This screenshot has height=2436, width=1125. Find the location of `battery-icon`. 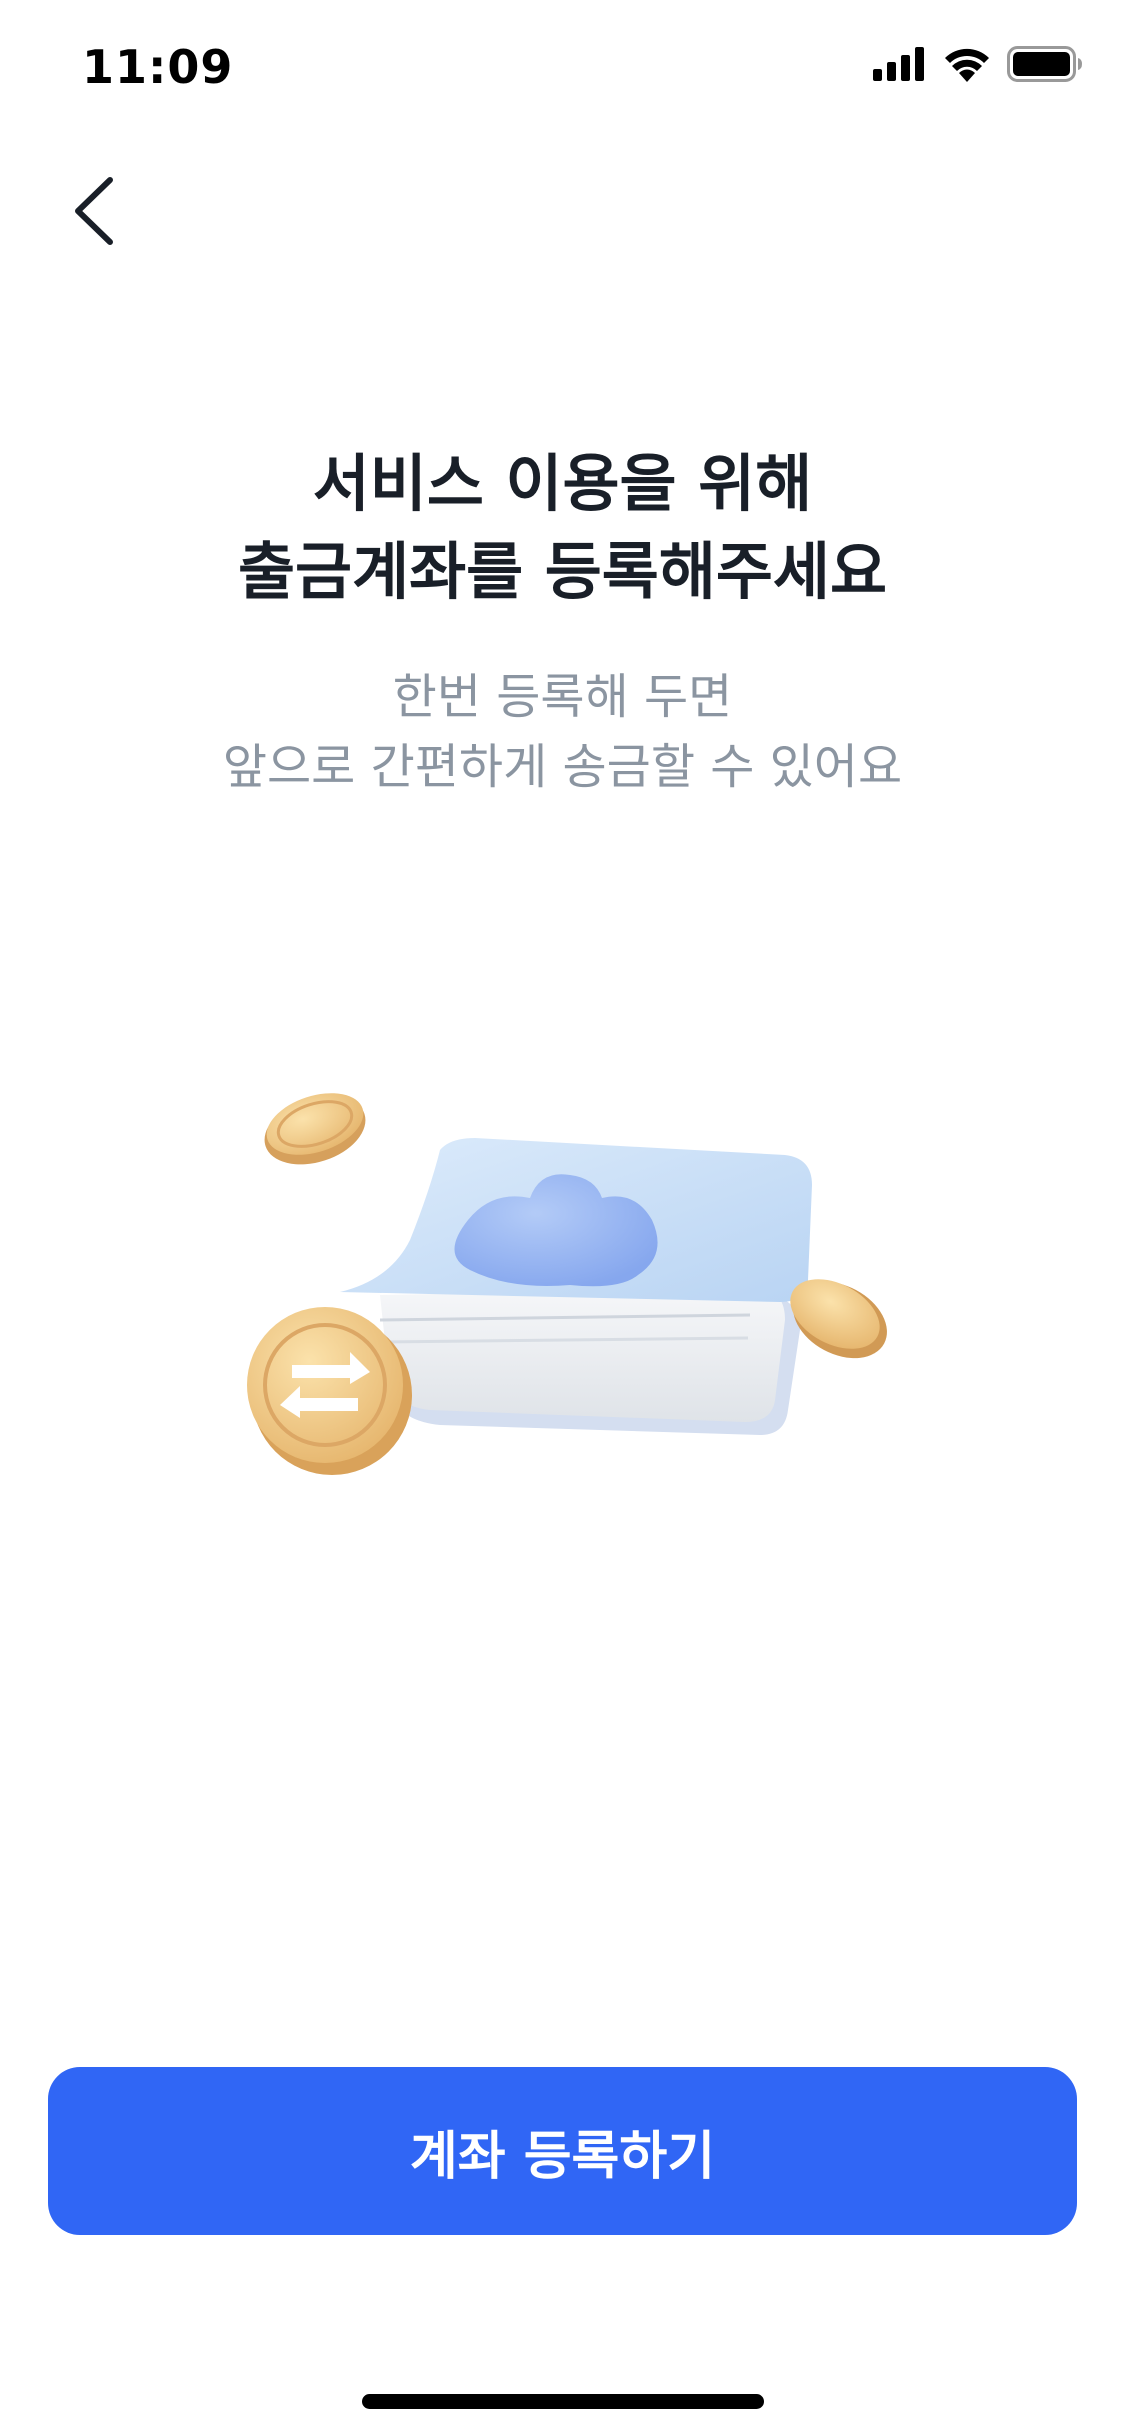

battery-icon is located at coordinates (1045, 66).